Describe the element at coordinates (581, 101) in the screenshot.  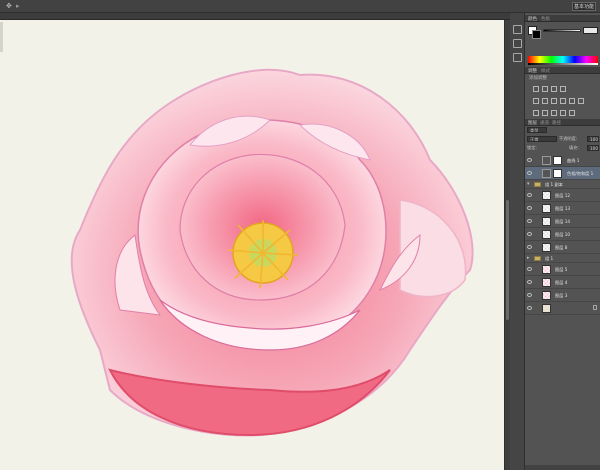
I see `channel-mixer-icon` at that location.